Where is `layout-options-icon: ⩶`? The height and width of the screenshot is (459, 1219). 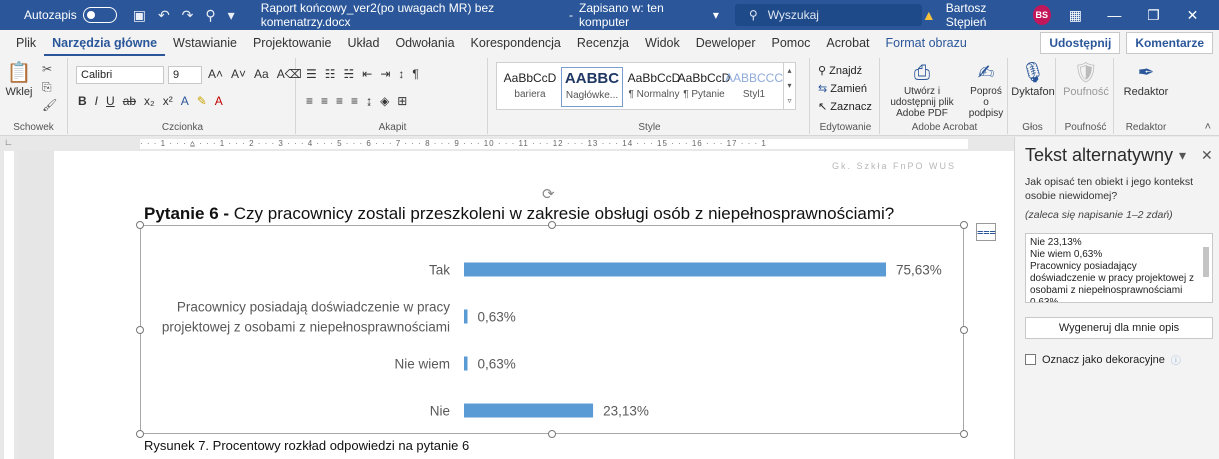 layout-options-icon: ⩶ is located at coordinates (986, 232).